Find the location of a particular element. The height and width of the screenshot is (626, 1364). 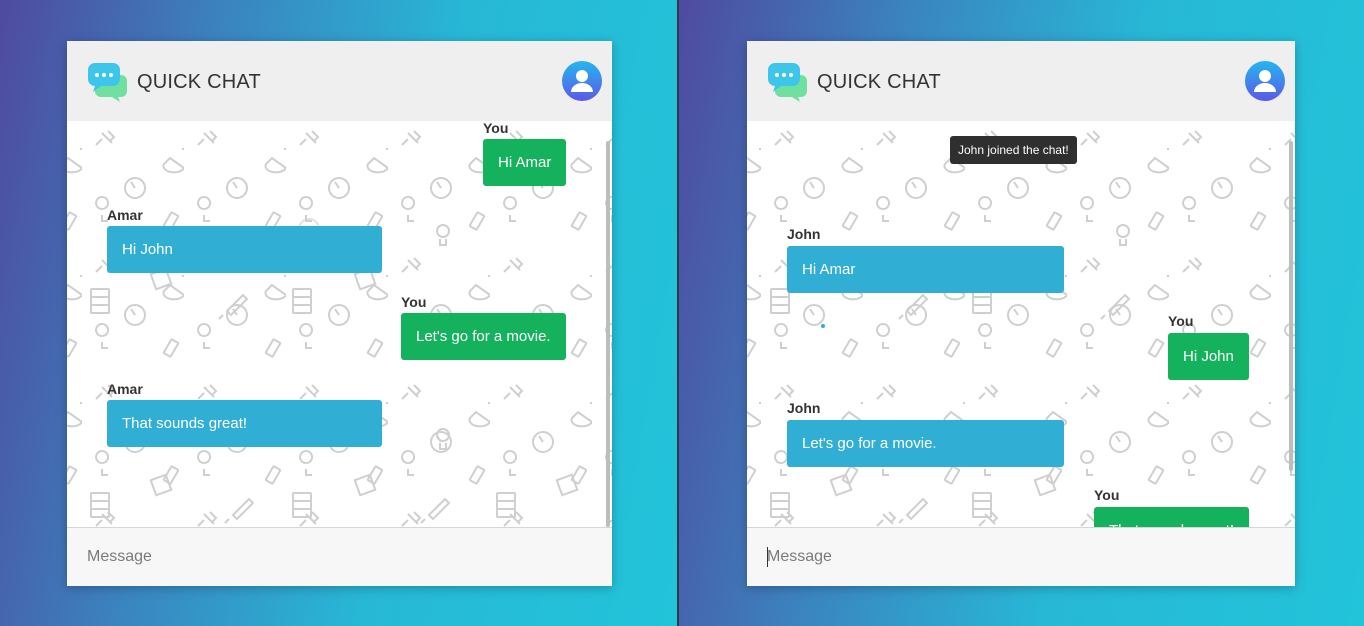

message-bubble-other: Let's go for a movie. is located at coordinates (925, 443).